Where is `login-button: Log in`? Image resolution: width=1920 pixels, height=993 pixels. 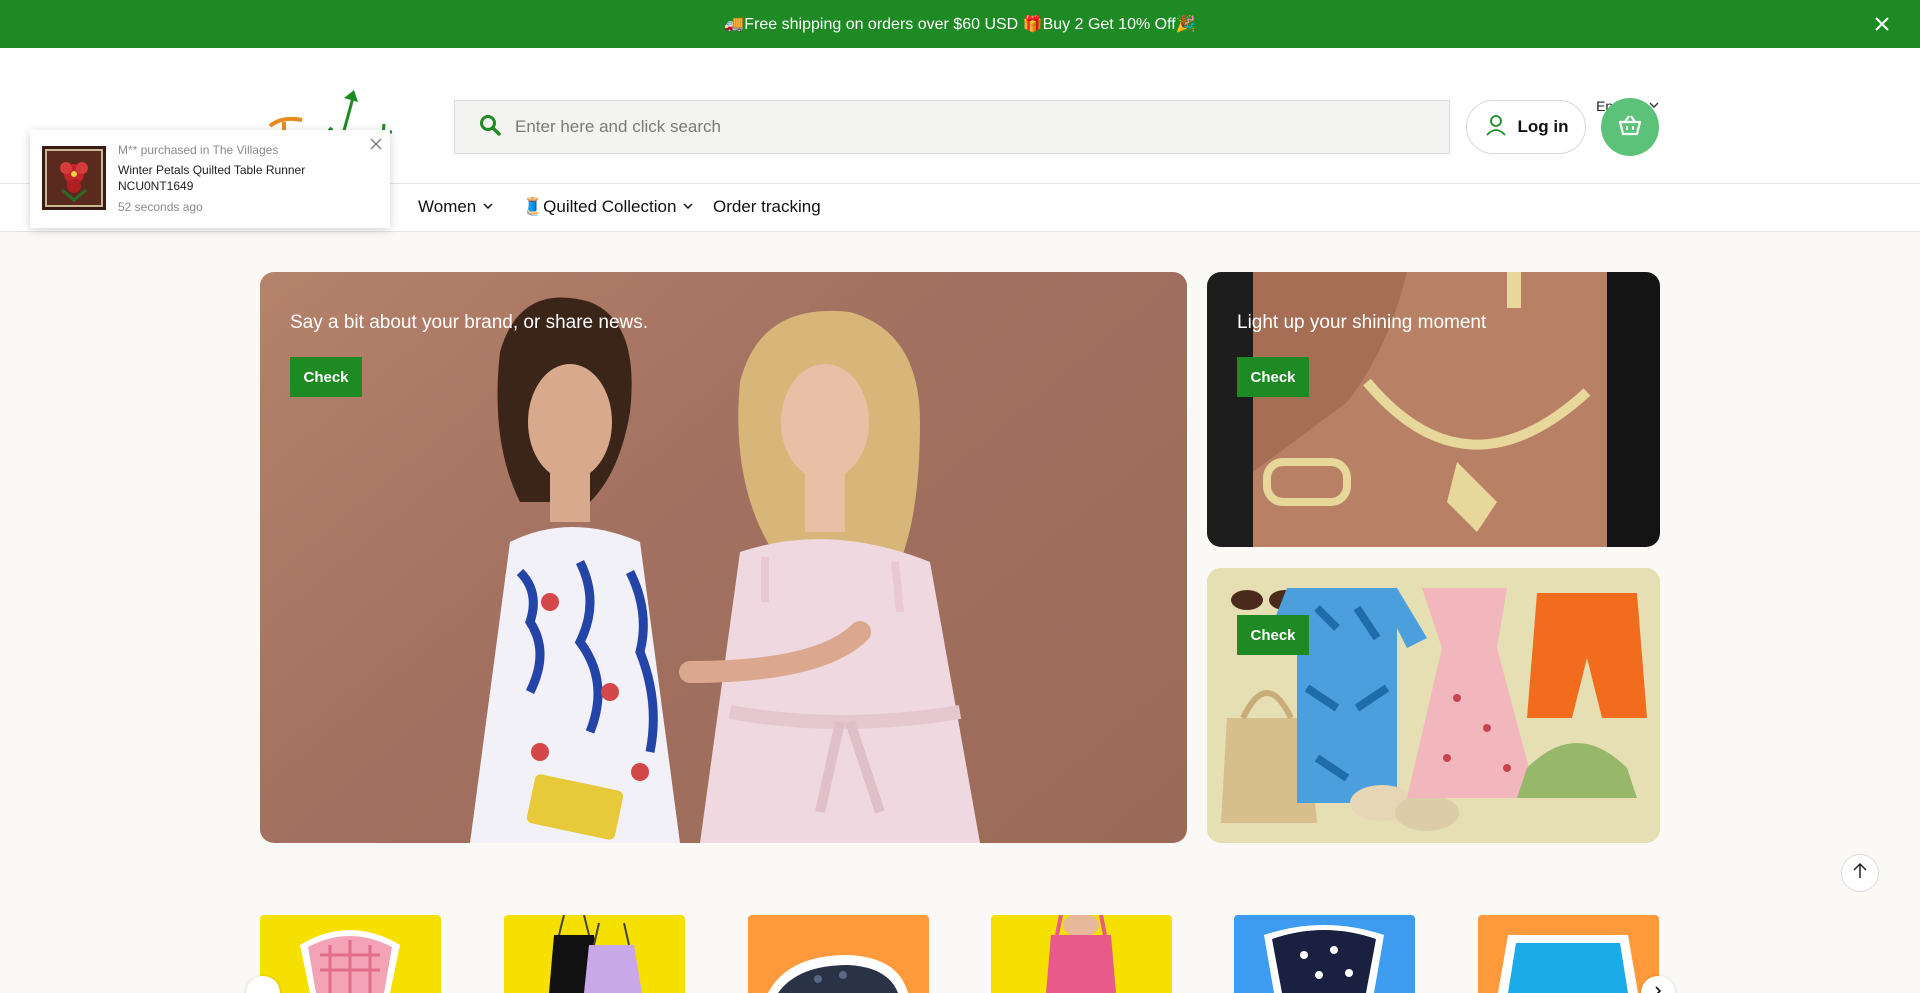
login-button: Log in is located at coordinates (1526, 127).